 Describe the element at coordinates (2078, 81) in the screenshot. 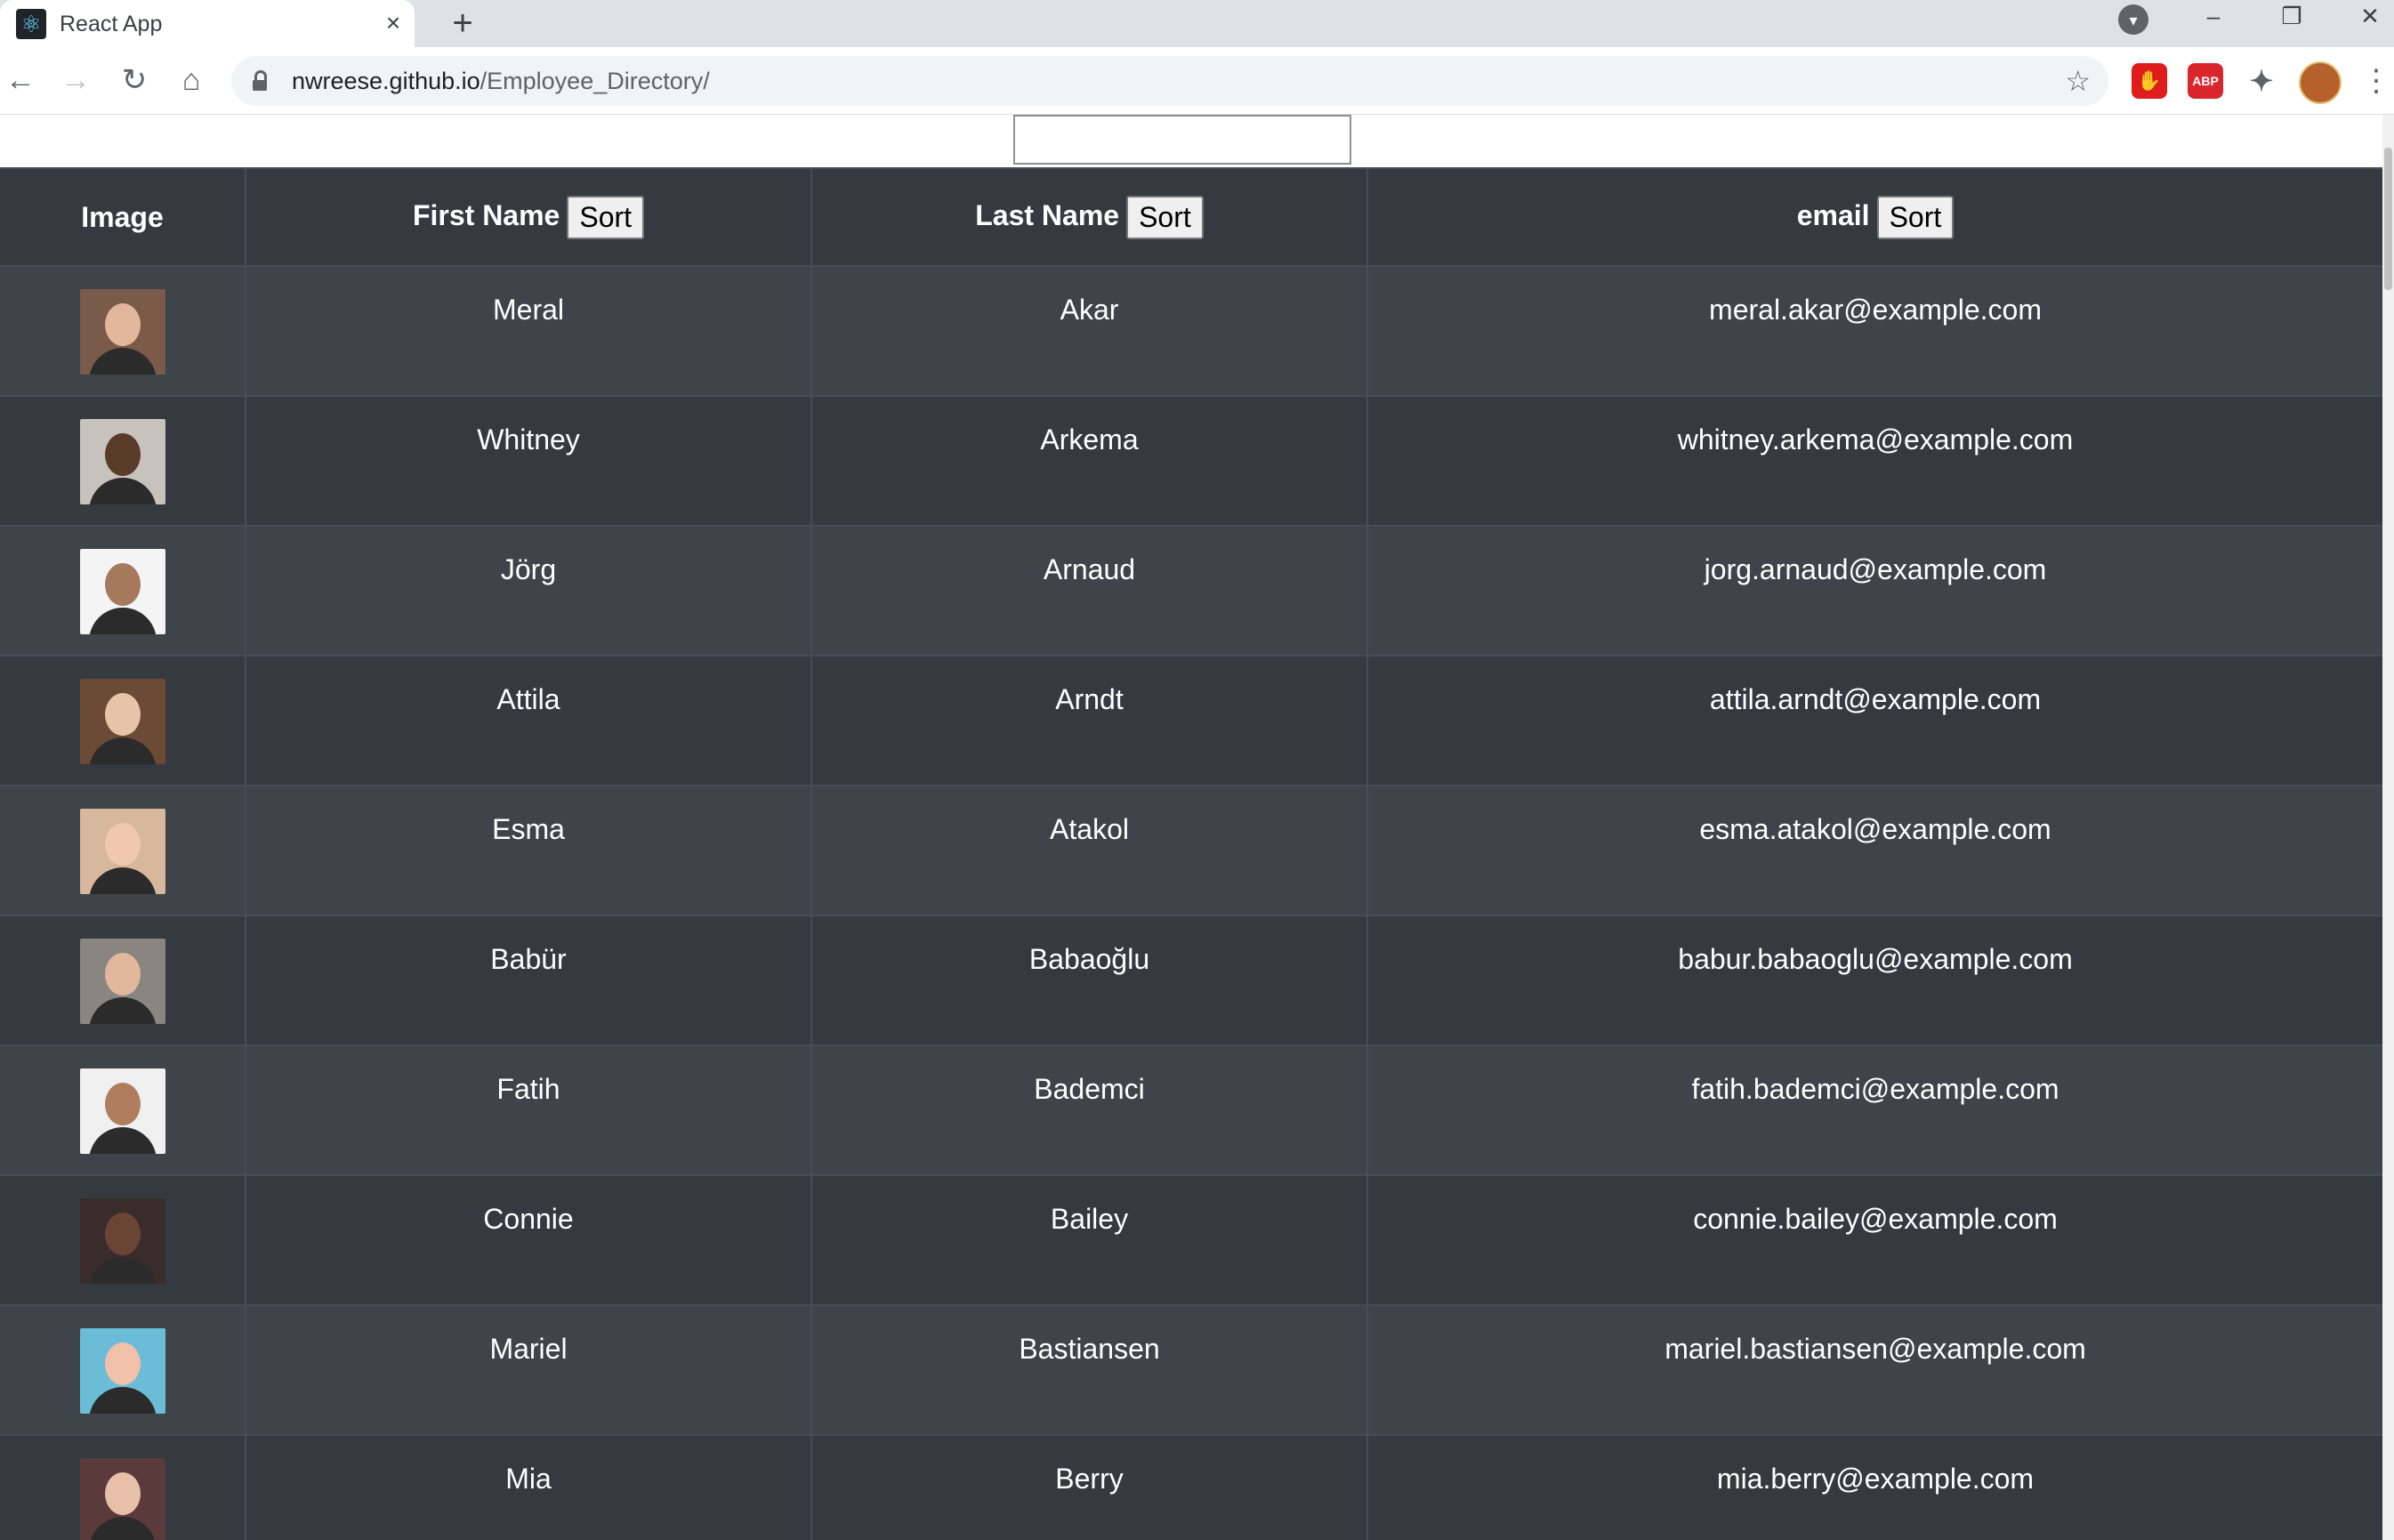

I see `bookmark-star-icon: ☆` at that location.